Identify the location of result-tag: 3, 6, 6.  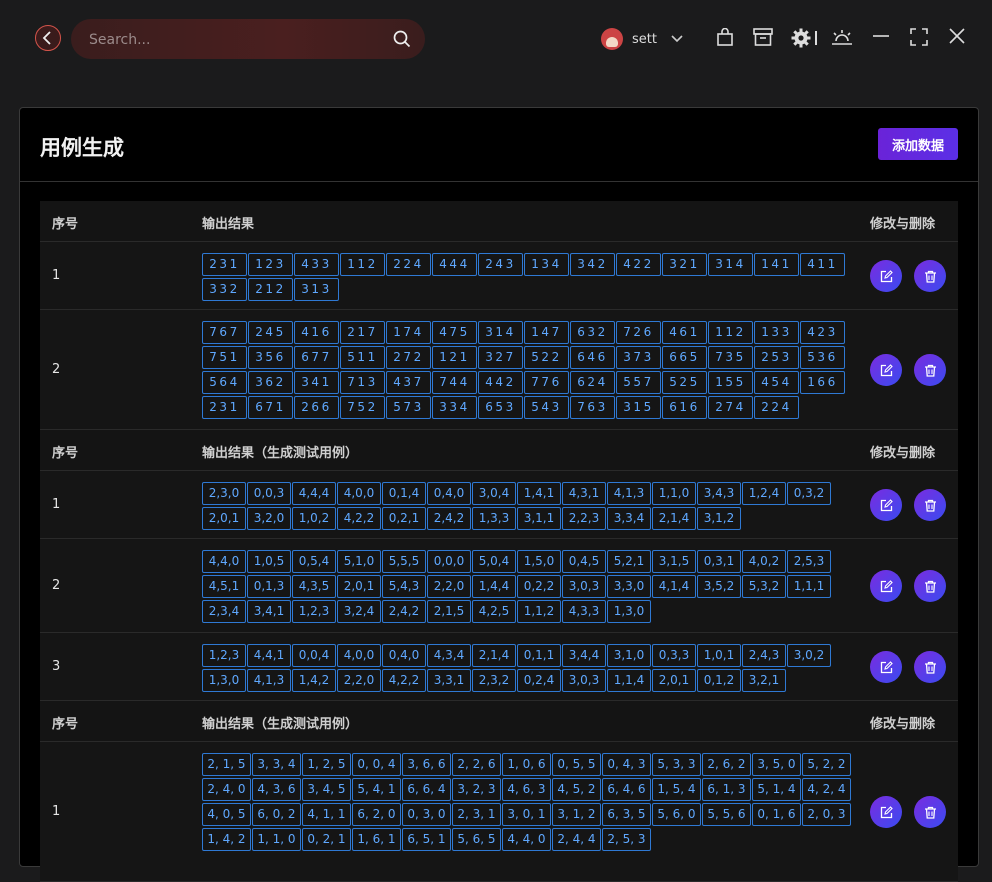
(426, 764).